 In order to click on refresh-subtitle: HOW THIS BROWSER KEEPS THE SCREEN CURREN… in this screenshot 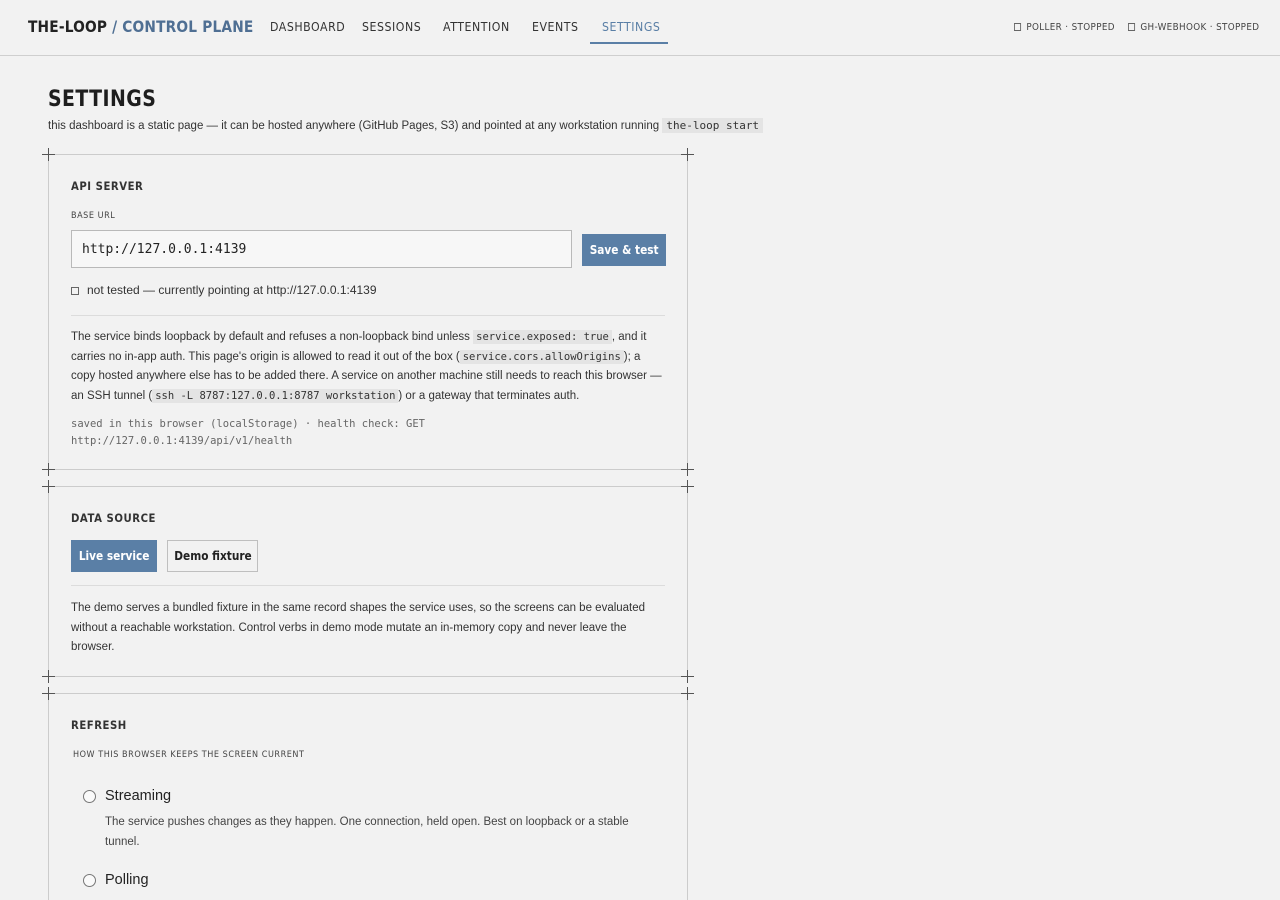, I will do `click(189, 755)`.